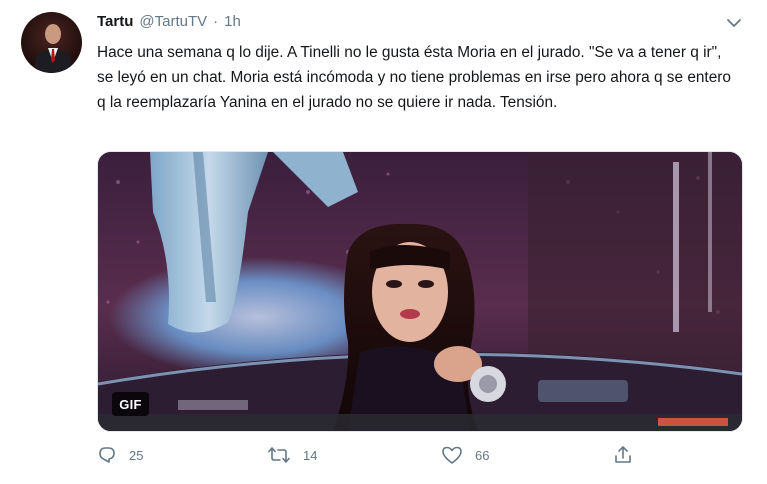 The height and width of the screenshot is (484, 767). I want to click on gif-badge: GIF, so click(130, 404).